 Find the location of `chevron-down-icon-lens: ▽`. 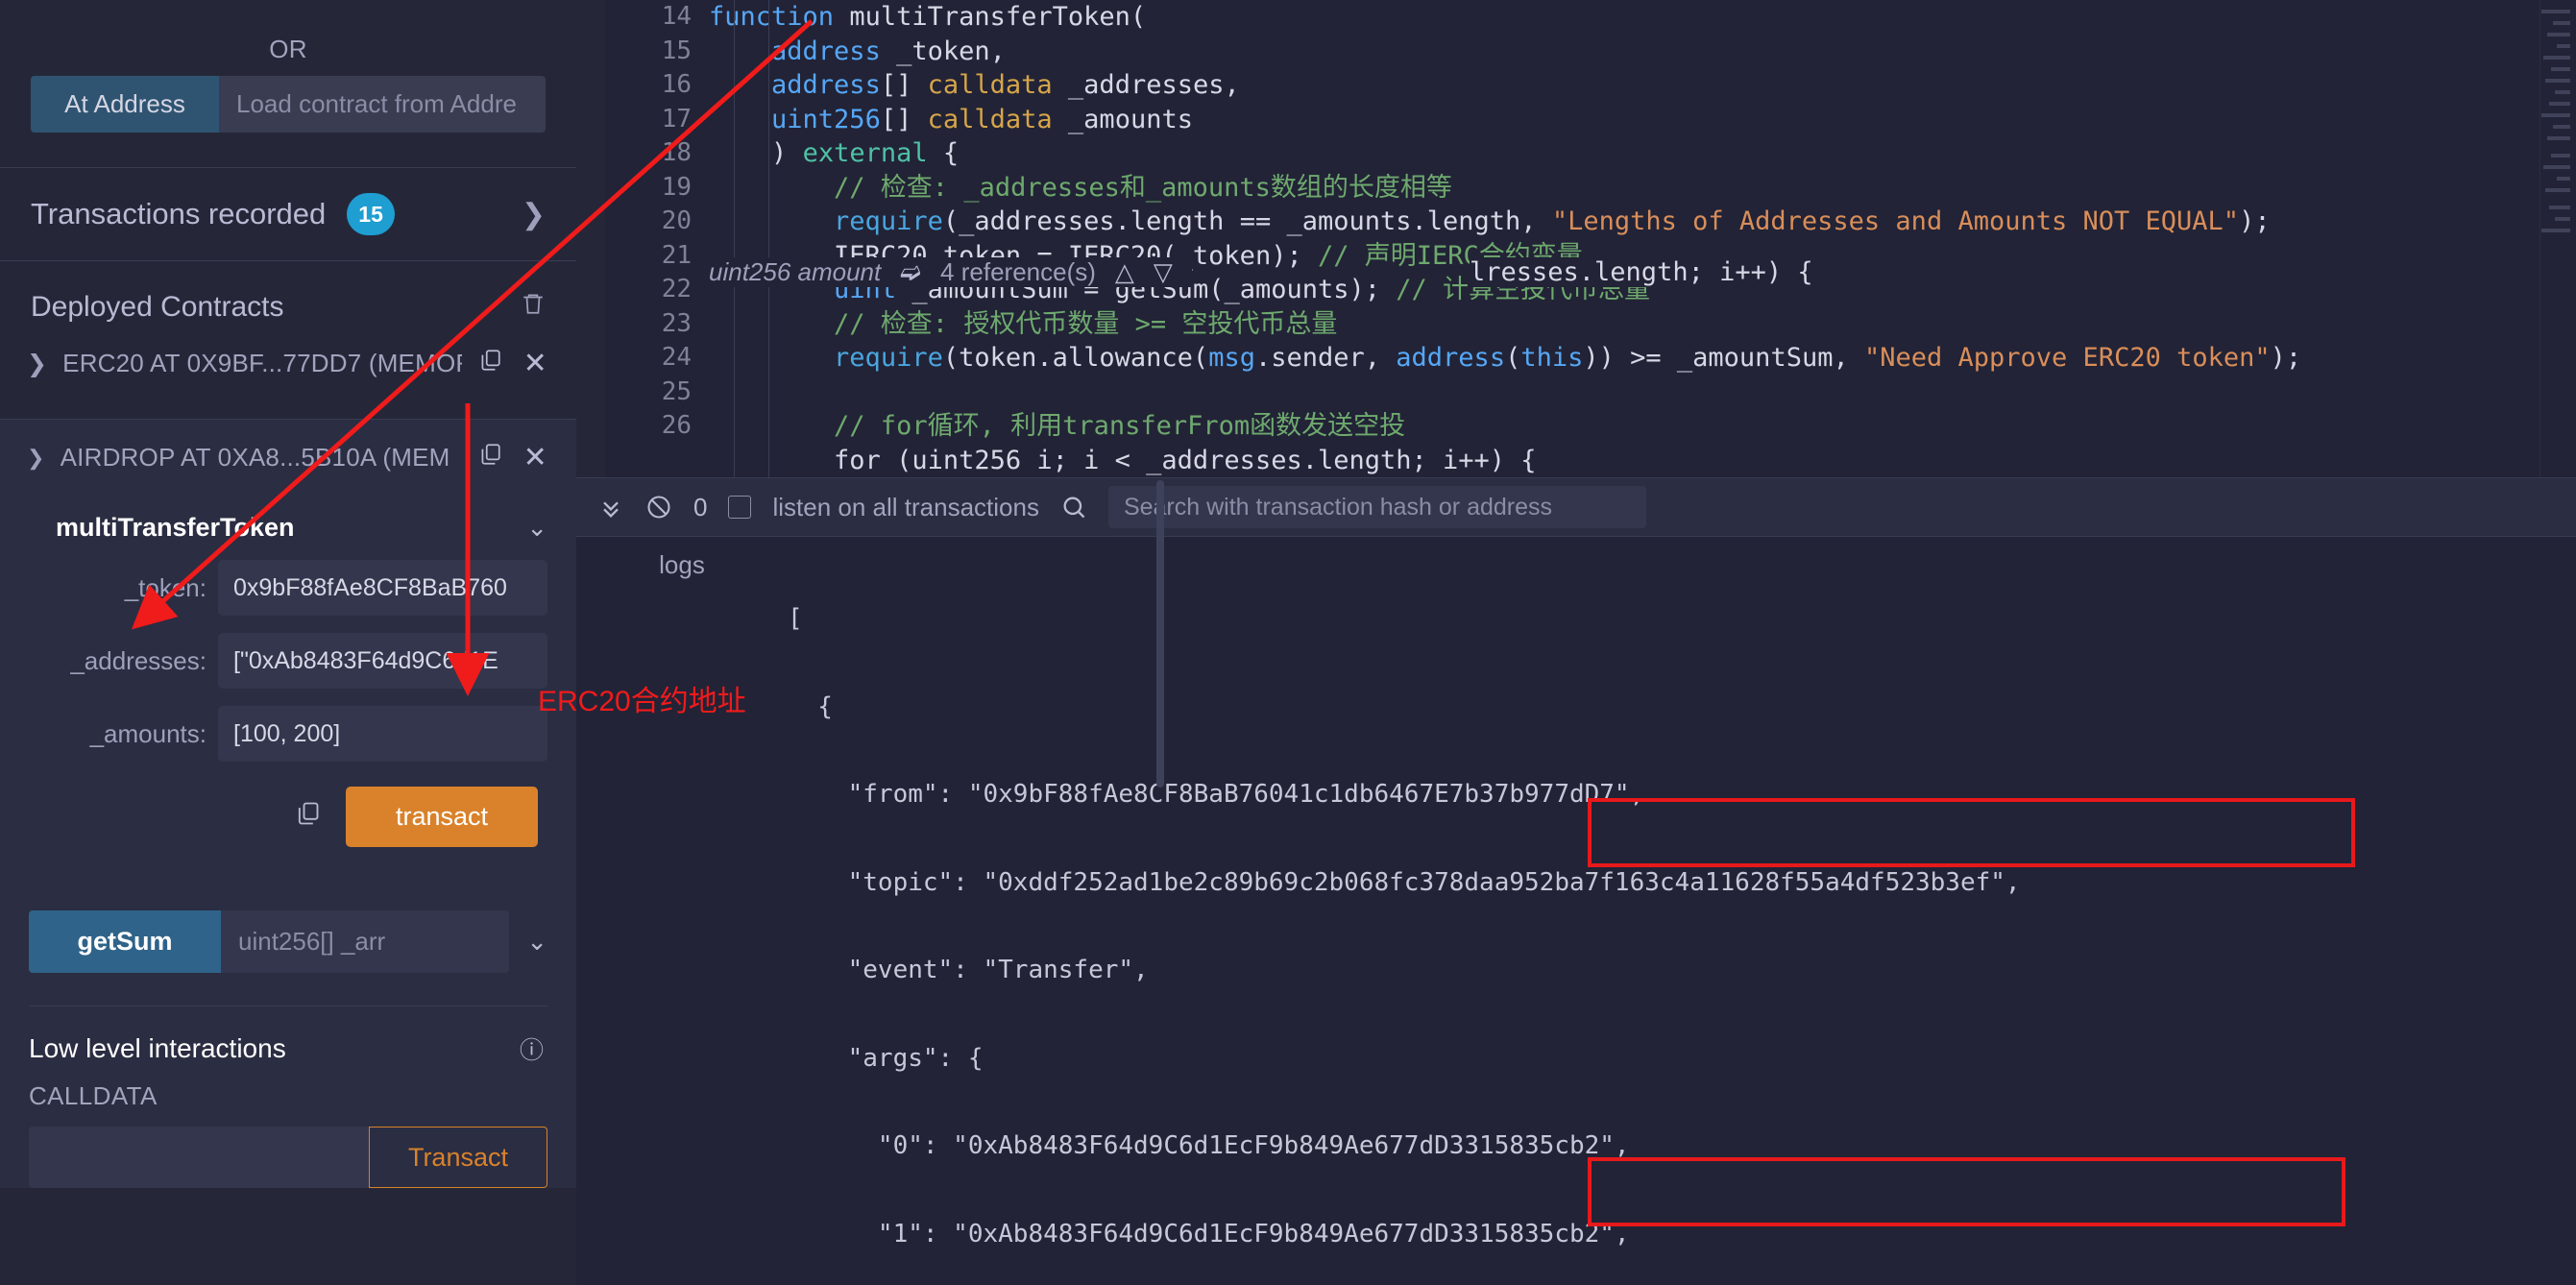

chevron-down-icon-lens: ▽ is located at coordinates (1163, 272).